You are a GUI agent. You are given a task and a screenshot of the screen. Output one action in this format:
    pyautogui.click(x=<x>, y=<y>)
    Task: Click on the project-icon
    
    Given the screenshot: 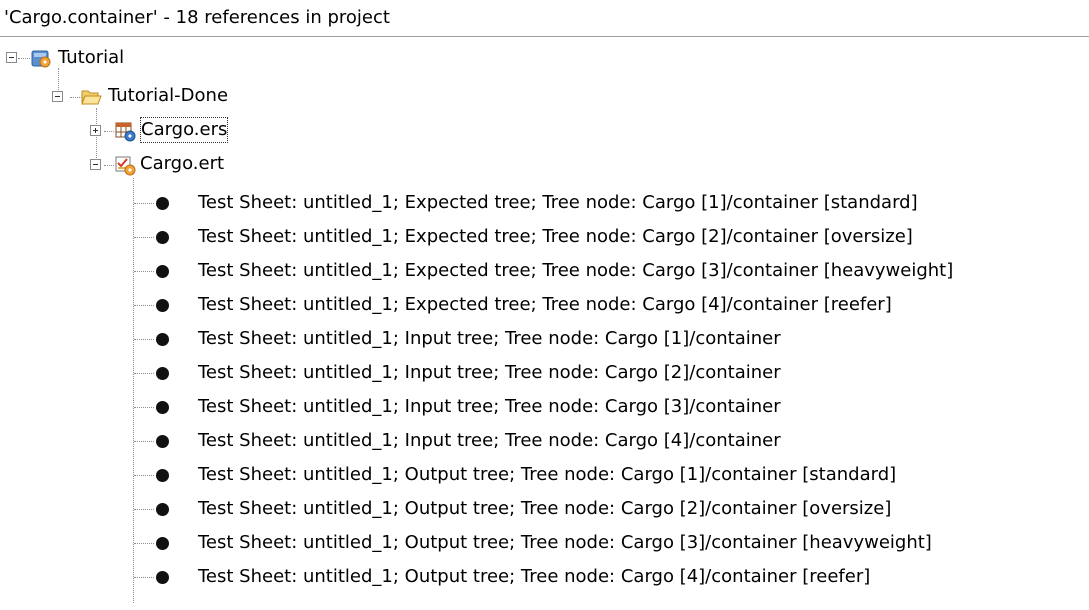 What is the action you would take?
    pyautogui.click(x=41, y=58)
    